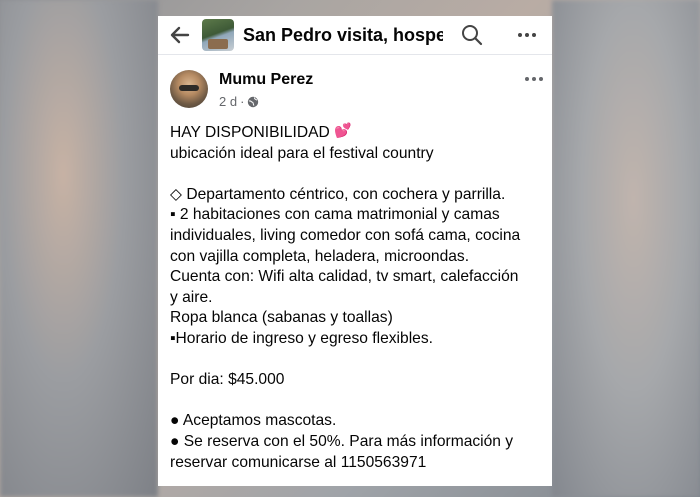 This screenshot has height=497, width=700. Describe the element at coordinates (253, 101) in the screenshot. I see `globe-icon` at that location.